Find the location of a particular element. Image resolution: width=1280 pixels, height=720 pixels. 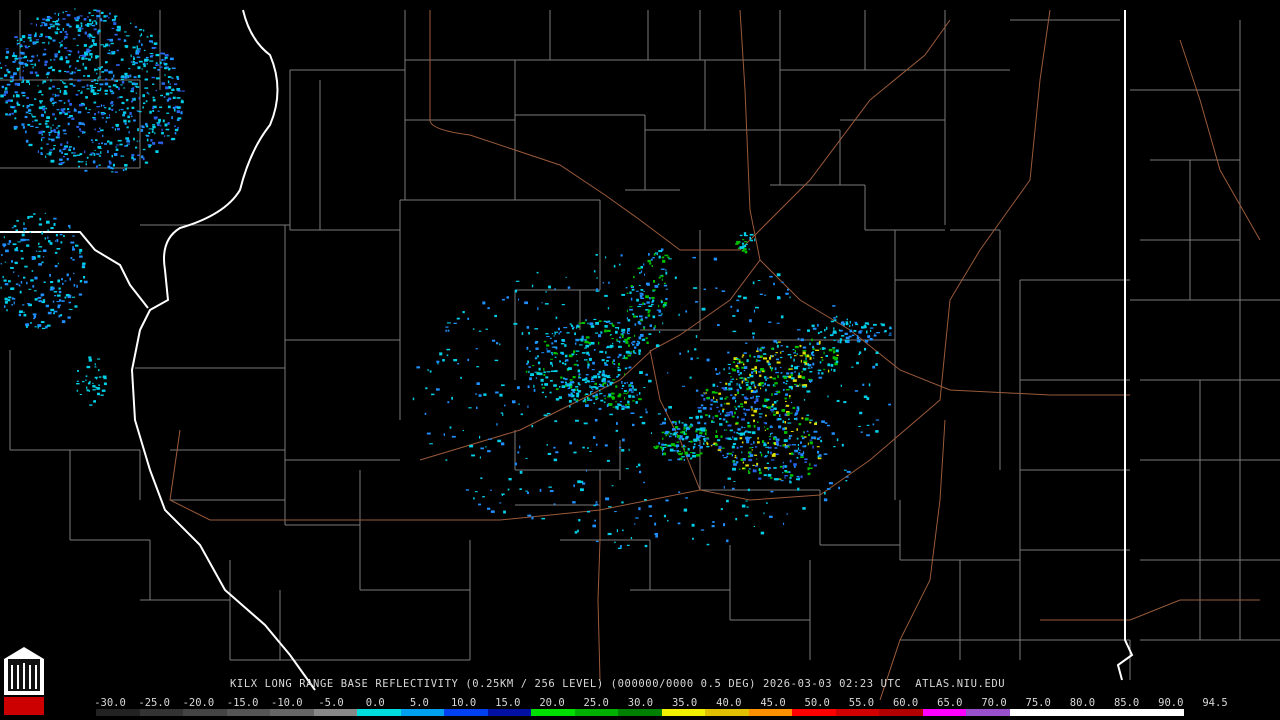

scale-label: 20.0 is located at coordinates (552, 703).